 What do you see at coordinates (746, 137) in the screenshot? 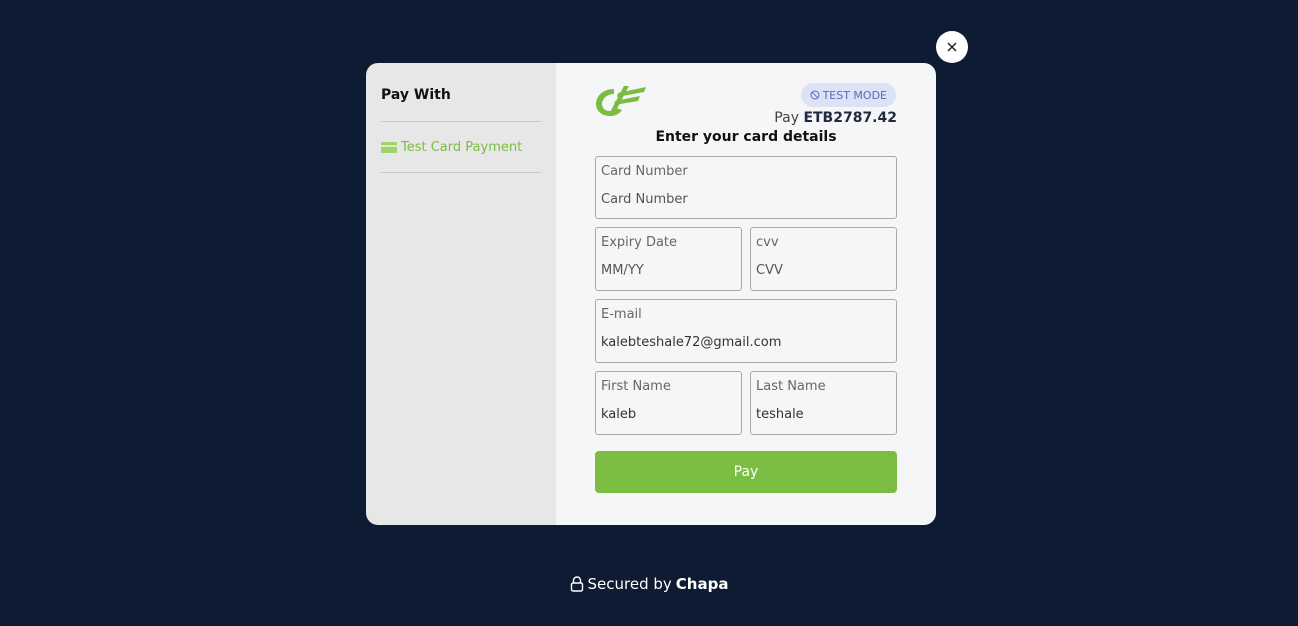
I see `form-title: Enter your card details` at bounding box center [746, 137].